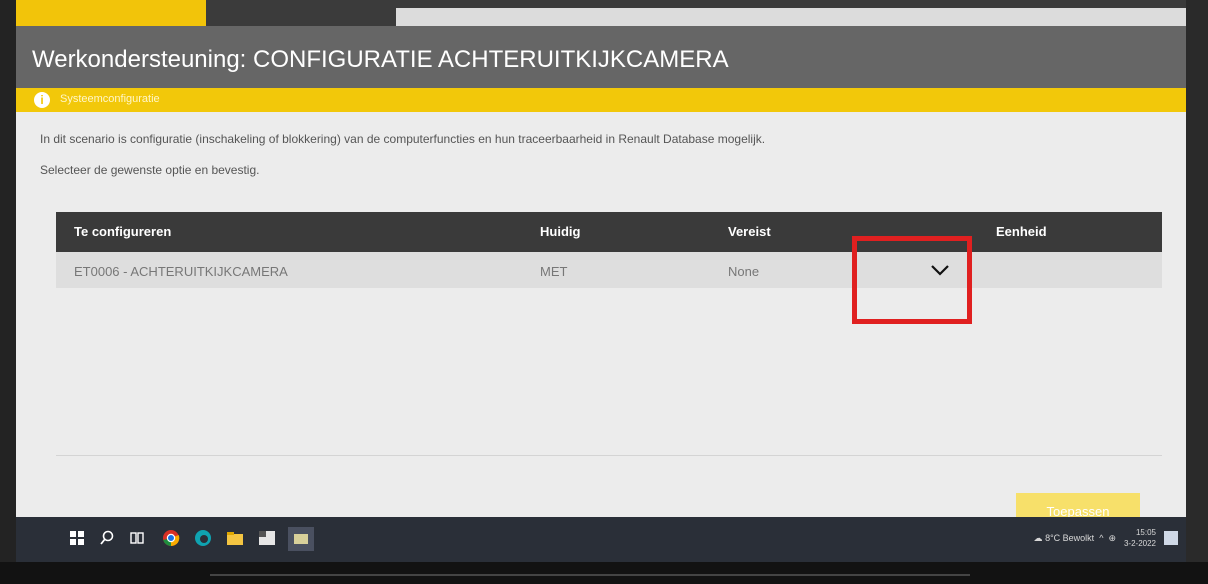 This screenshot has width=1208, height=584. What do you see at coordinates (1112, 538) in the screenshot?
I see `network-icon: ⊕` at bounding box center [1112, 538].